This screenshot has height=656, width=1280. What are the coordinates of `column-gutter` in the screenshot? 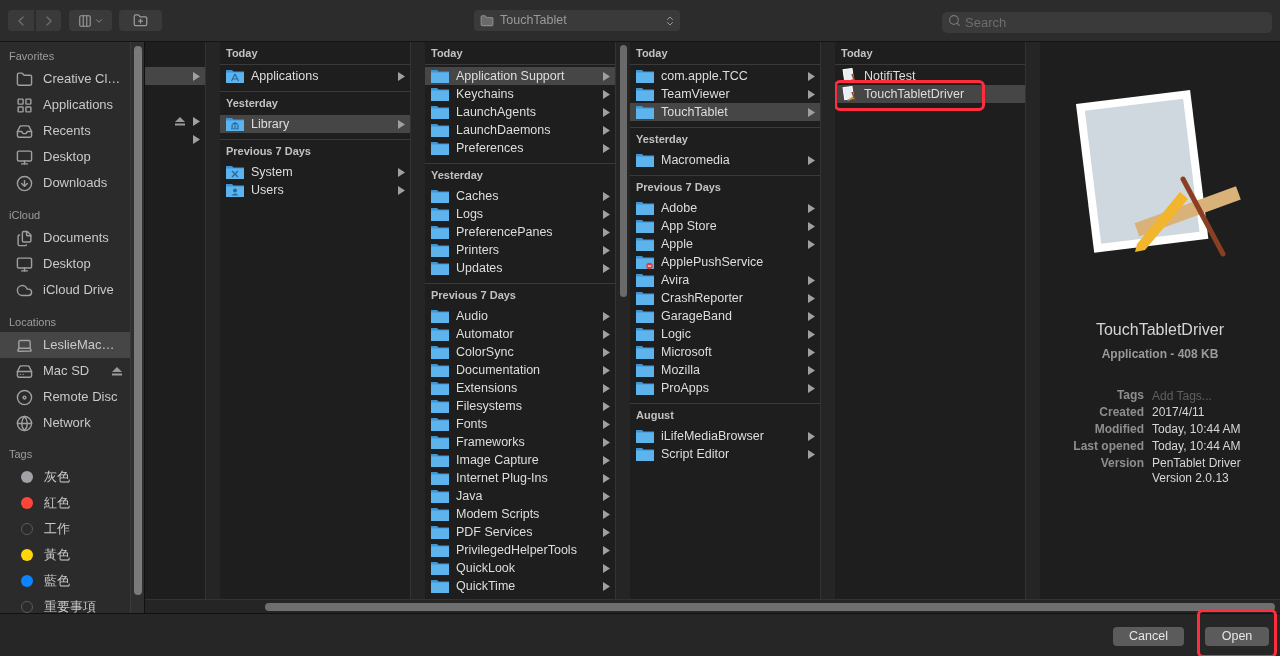 It's located at (622, 320).